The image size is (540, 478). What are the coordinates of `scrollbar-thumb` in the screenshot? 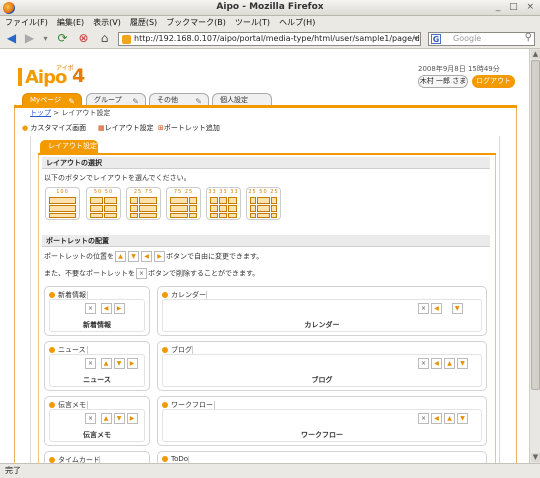 It's located at (535, 225).